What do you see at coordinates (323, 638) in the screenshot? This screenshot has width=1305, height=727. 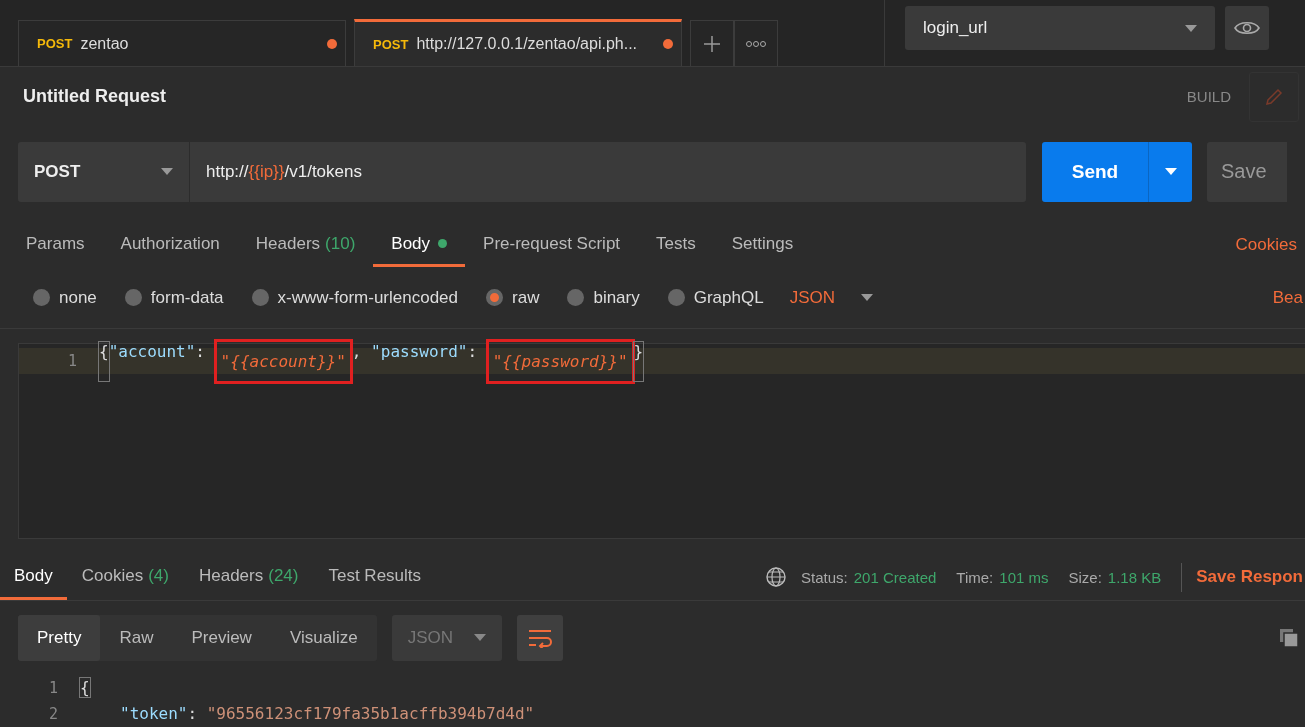 I see `view-mode-button: Visualize` at bounding box center [323, 638].